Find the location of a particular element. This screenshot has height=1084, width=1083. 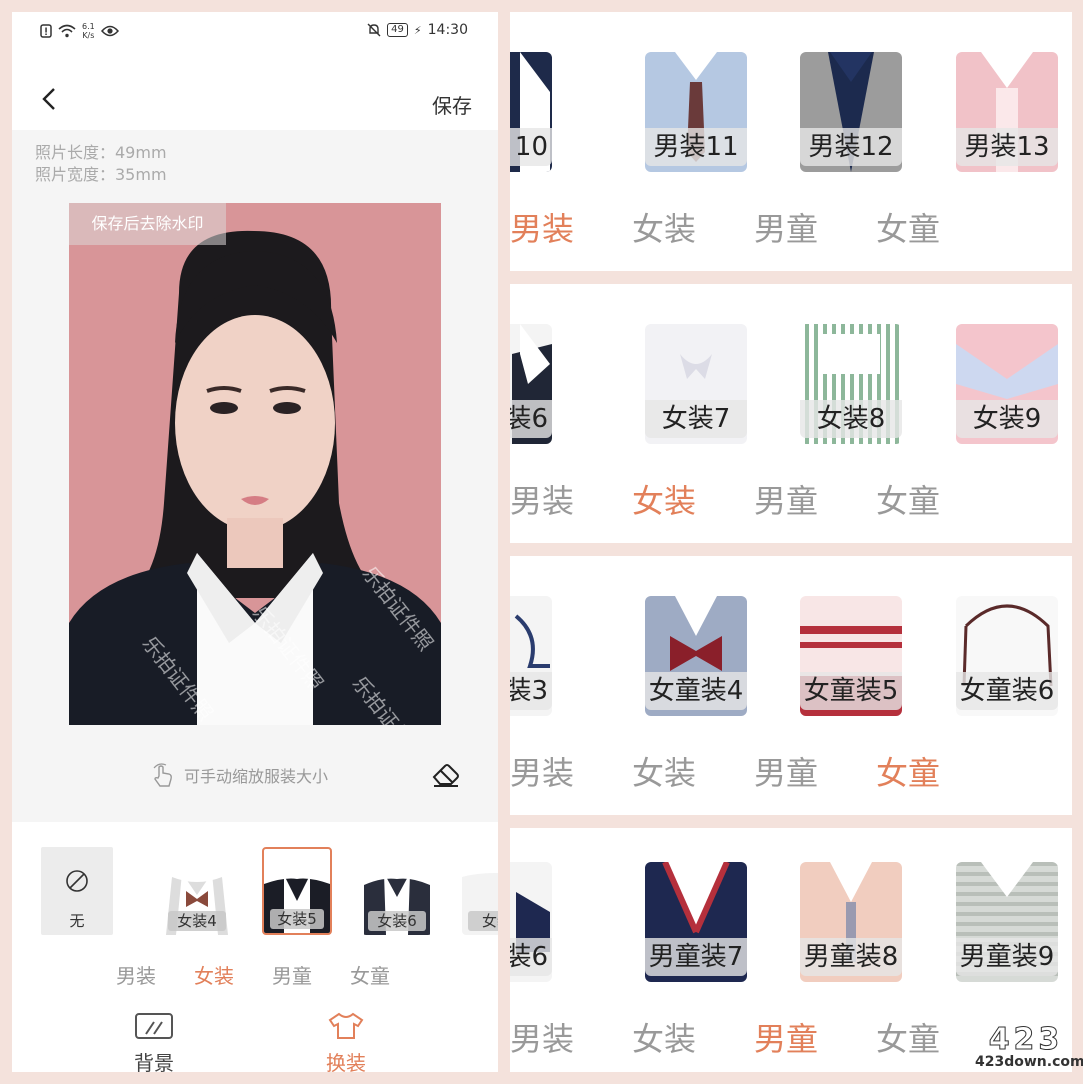

background-icon is located at coordinates (154, 1026).